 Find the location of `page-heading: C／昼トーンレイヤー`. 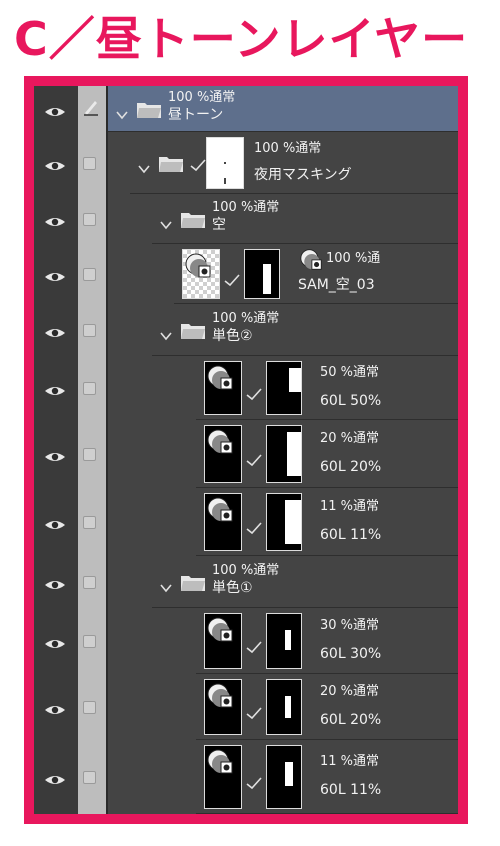

page-heading: C／昼トーンレイヤー is located at coordinates (241, 39).